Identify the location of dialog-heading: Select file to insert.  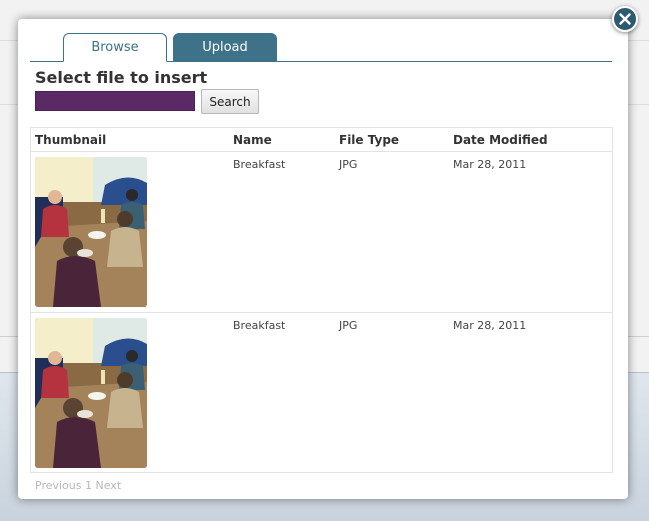
(121, 77).